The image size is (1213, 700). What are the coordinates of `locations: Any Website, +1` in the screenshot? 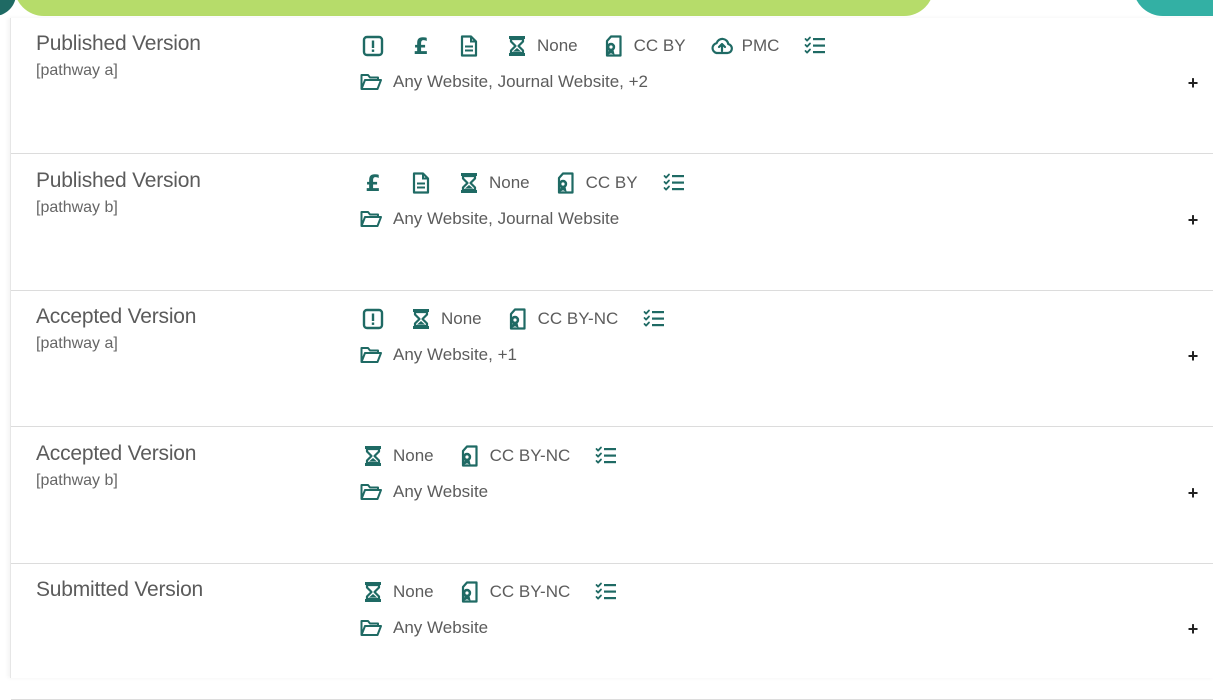 It's located at (438, 355).